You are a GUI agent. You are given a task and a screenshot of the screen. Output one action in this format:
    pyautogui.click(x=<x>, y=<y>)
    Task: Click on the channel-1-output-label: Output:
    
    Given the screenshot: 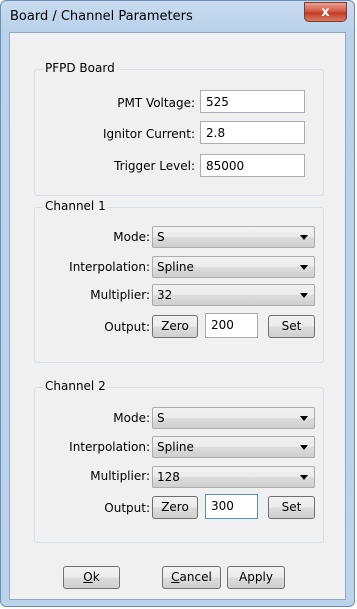 What is the action you would take?
    pyautogui.click(x=127, y=327)
    